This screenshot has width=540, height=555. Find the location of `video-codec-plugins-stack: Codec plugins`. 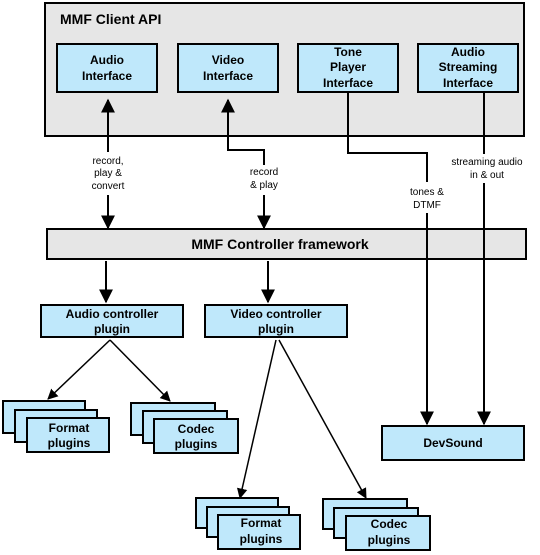

video-codec-plugins-stack: Codec plugins is located at coordinates (376, 524).